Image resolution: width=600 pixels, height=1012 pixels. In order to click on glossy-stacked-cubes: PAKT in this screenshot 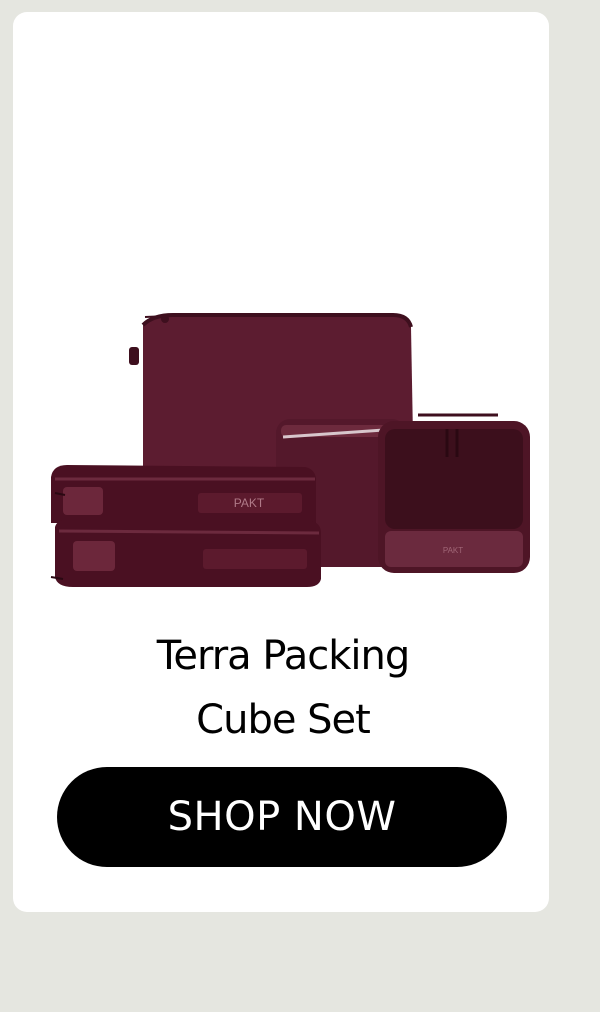, I will do `click(185, 526)`.